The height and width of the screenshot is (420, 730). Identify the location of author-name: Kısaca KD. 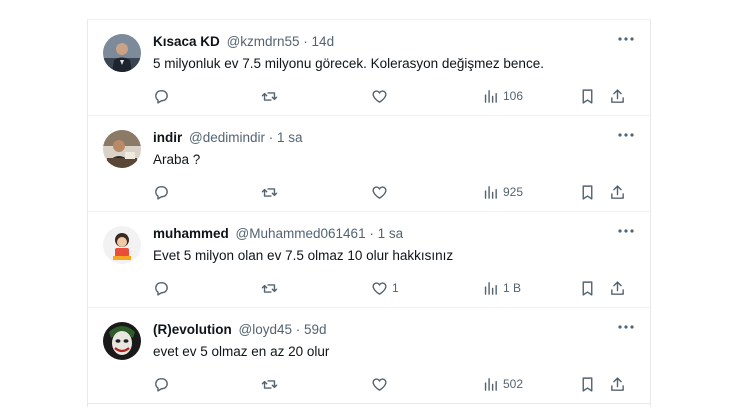
(186, 41).